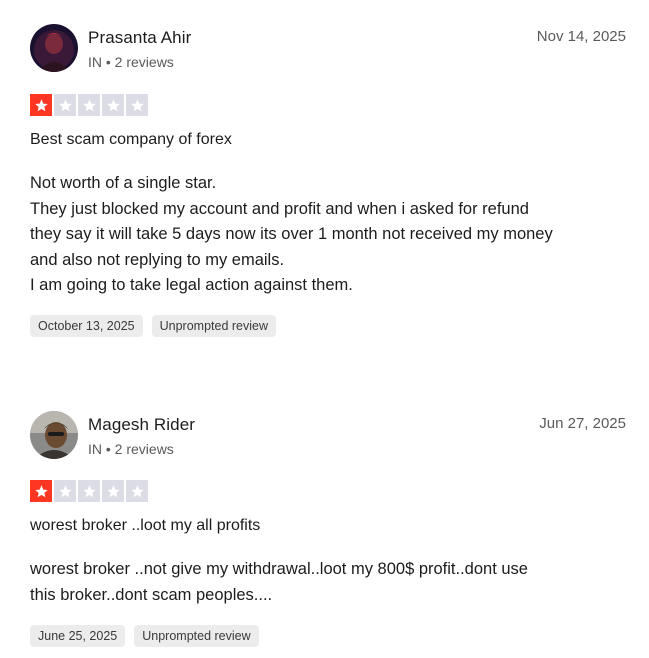 The image size is (649, 658). Describe the element at coordinates (328, 437) in the screenshot. I see `review-header: Magesh Rider IN • 2 reviews Jun 27, 2025` at that location.